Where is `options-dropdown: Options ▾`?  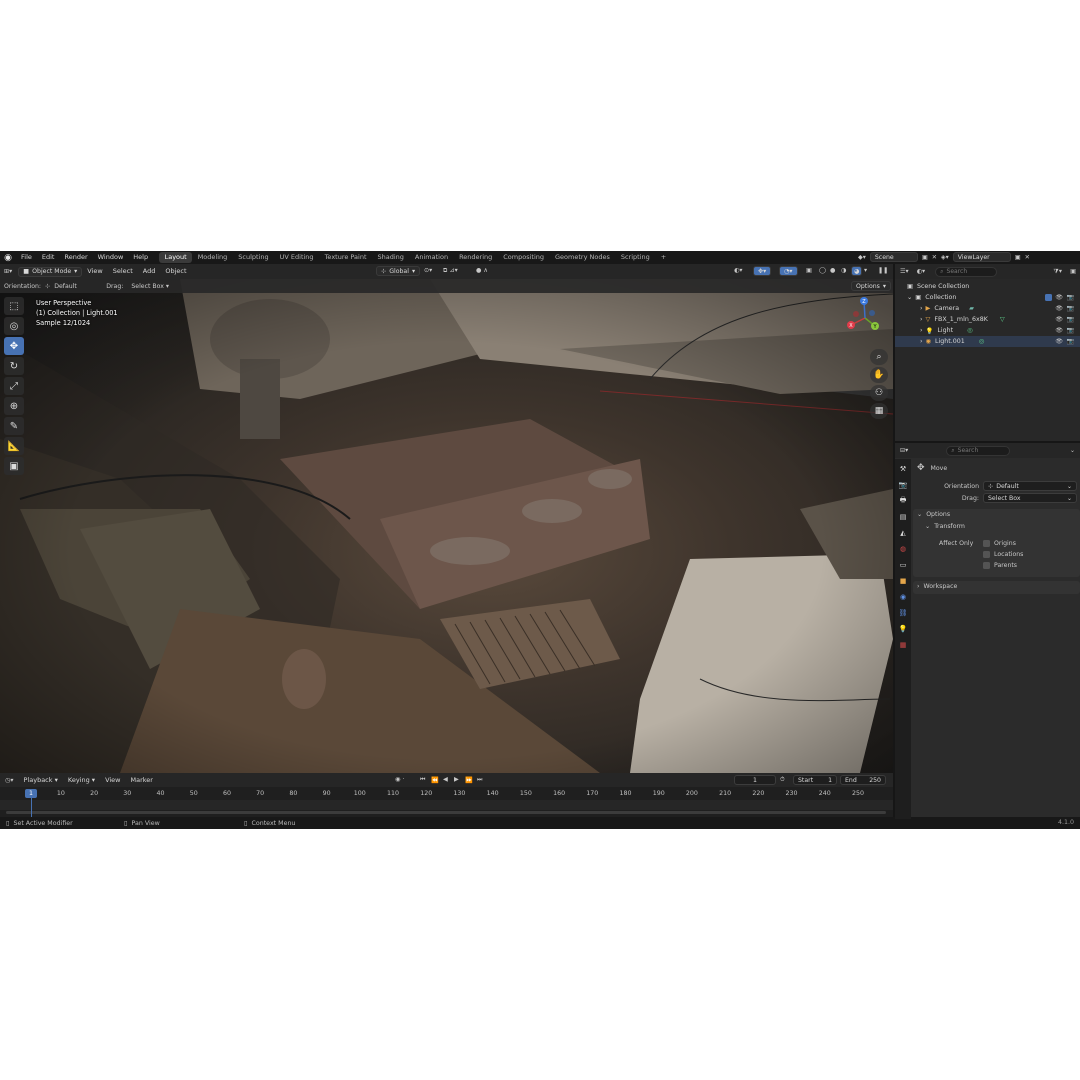 options-dropdown: Options ▾ is located at coordinates (871, 286).